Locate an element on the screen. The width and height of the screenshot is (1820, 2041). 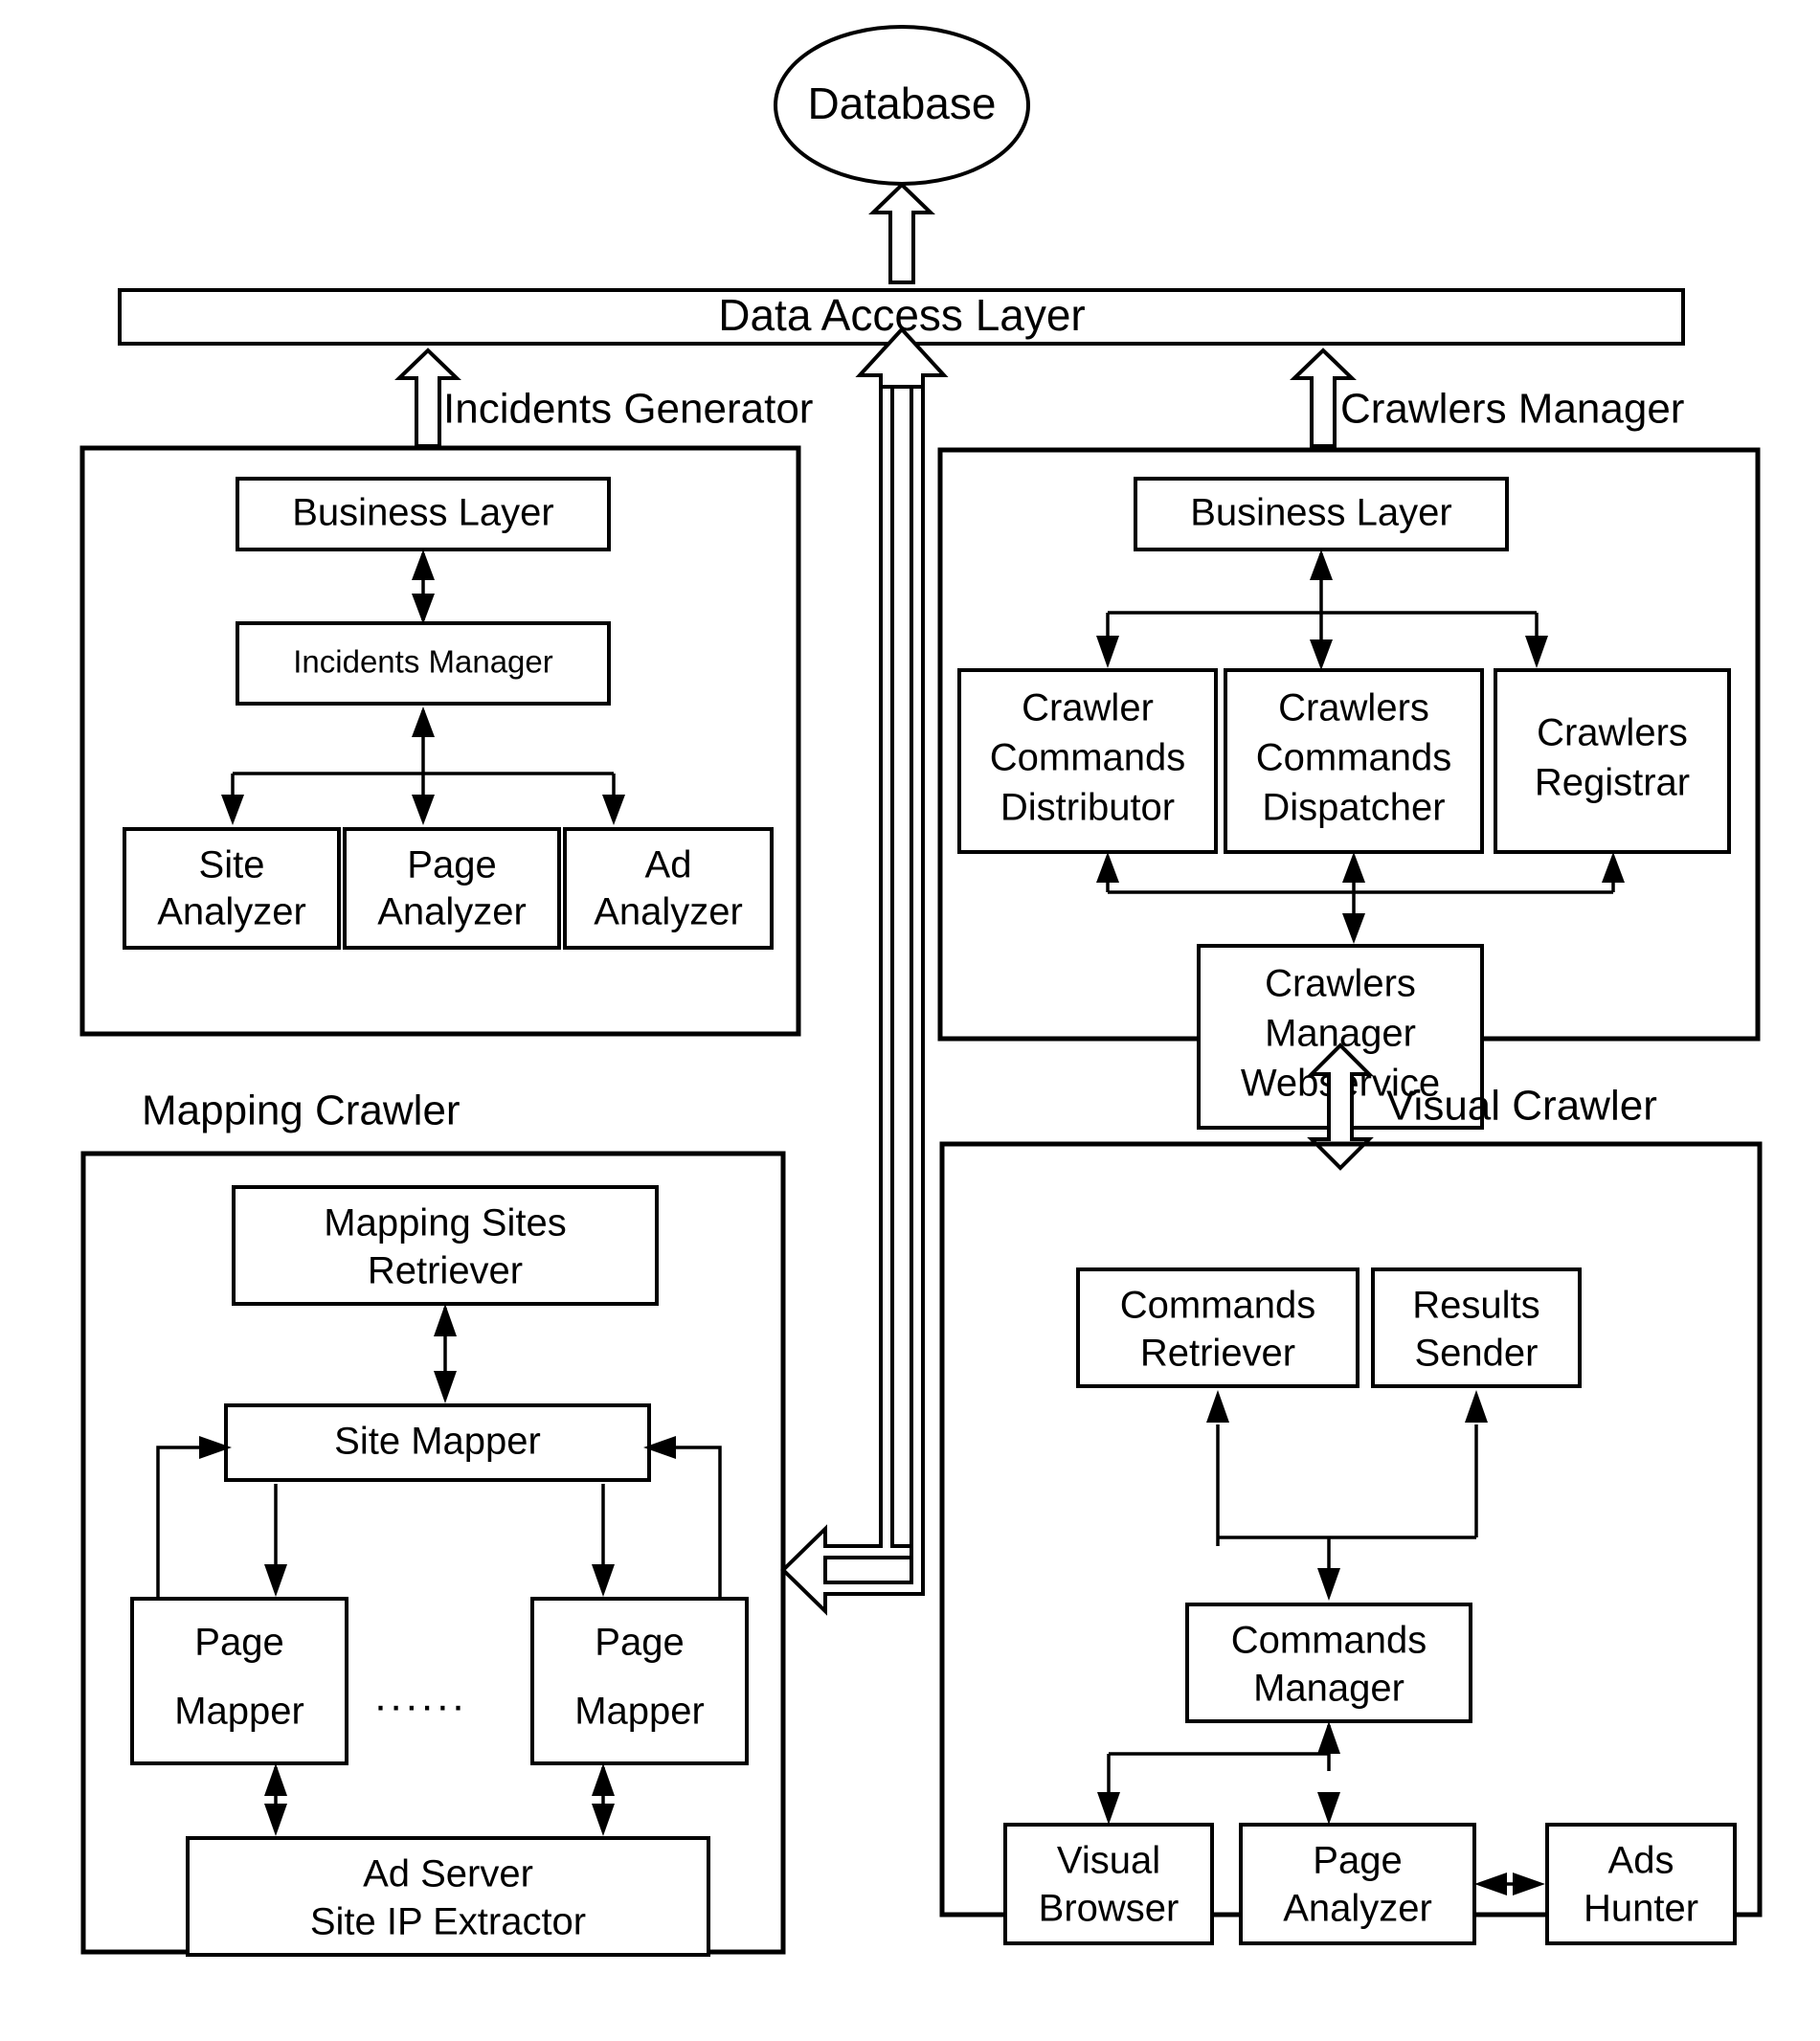
ig-page-analyzer-label-line1: Page is located at coordinates (452, 865).